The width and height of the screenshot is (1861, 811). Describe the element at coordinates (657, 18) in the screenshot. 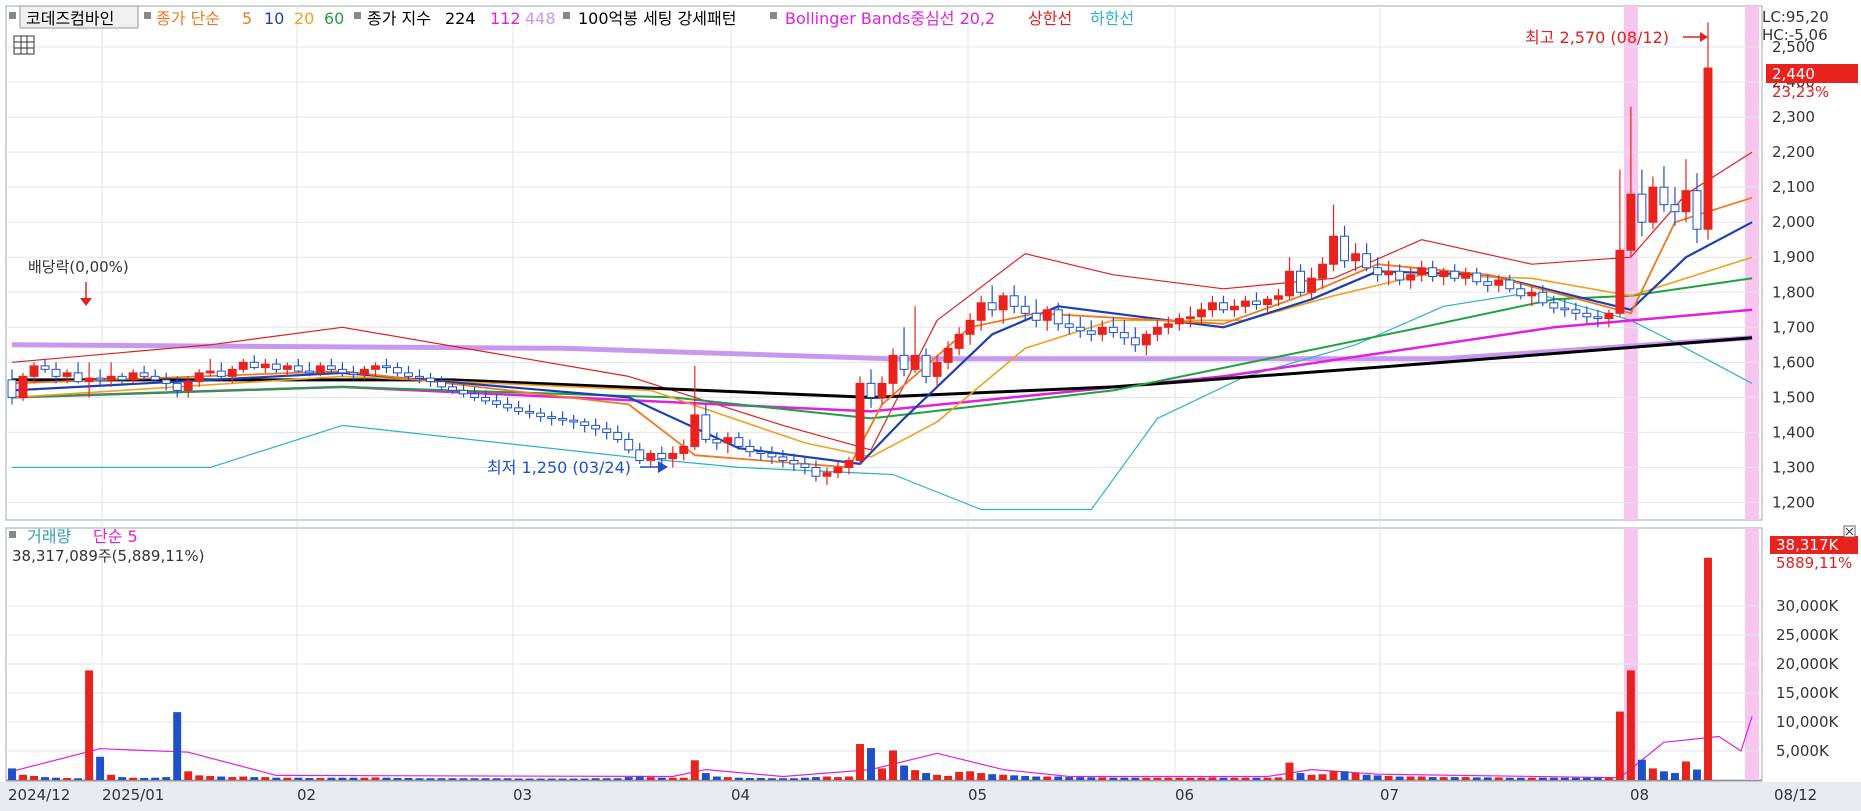

I see `pattern-label: 100억봉 세팅 강세패턴` at that location.